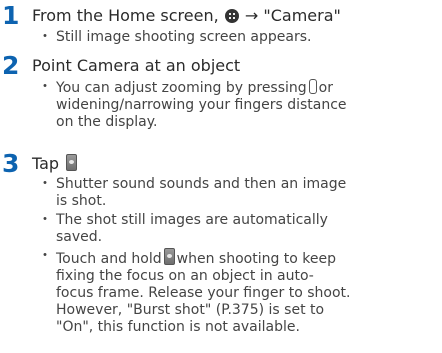  I want to click on bullet-item: ・ Still image shooting screen appears., so click(238, 37).